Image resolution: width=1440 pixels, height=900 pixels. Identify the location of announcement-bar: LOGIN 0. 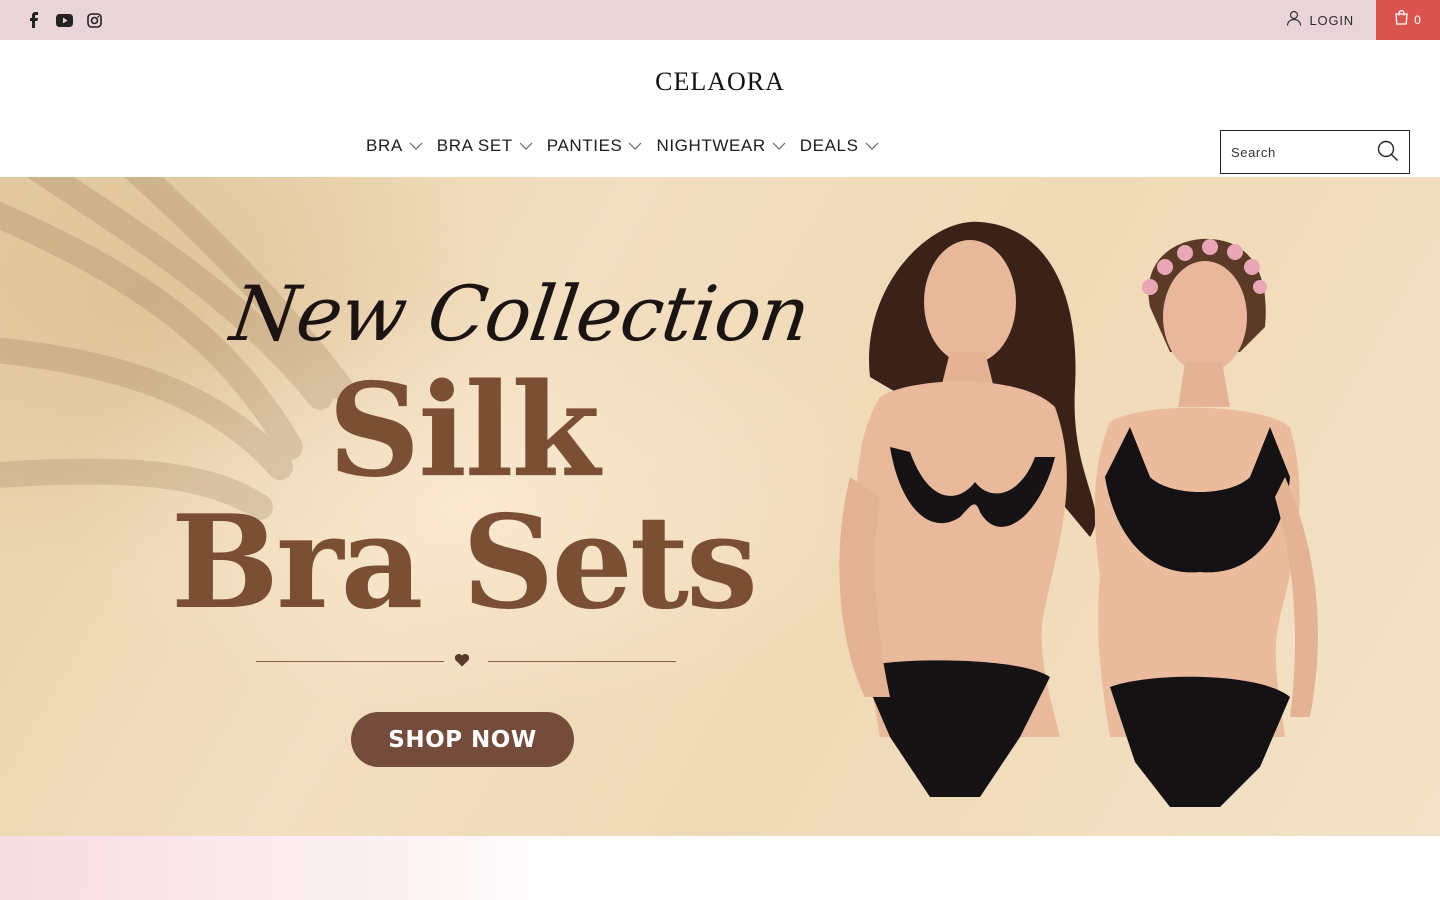
(720, 20).